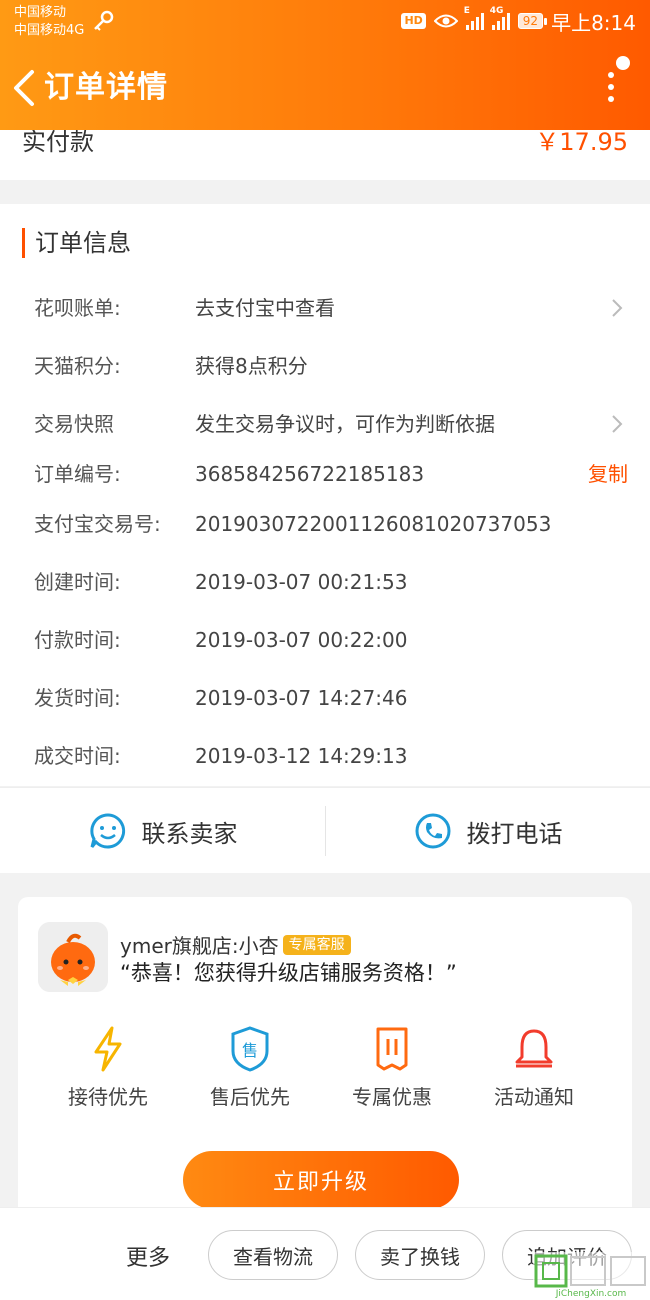 This screenshot has width=650, height=1300. I want to click on row-paid-time: 付款时间: 2019-03-07 00:22:00, so click(325, 640).